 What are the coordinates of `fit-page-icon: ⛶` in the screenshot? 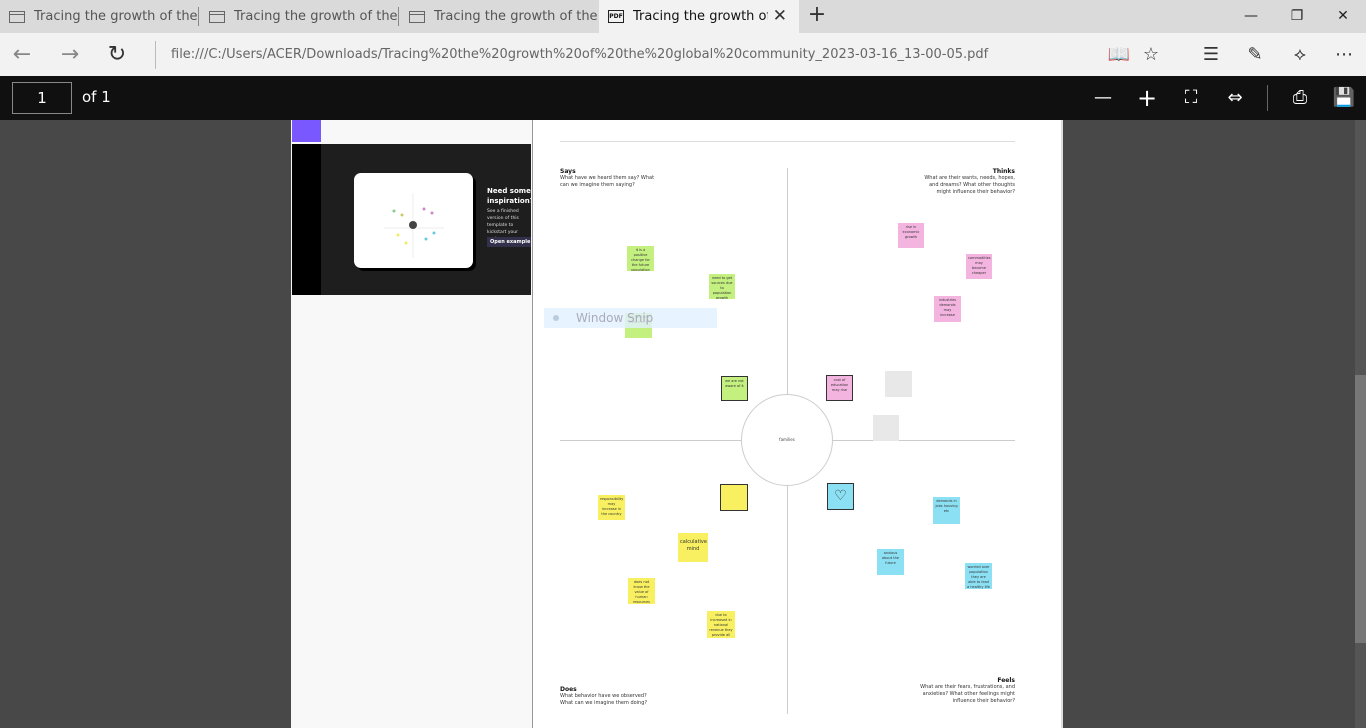 It's located at (1191, 98).